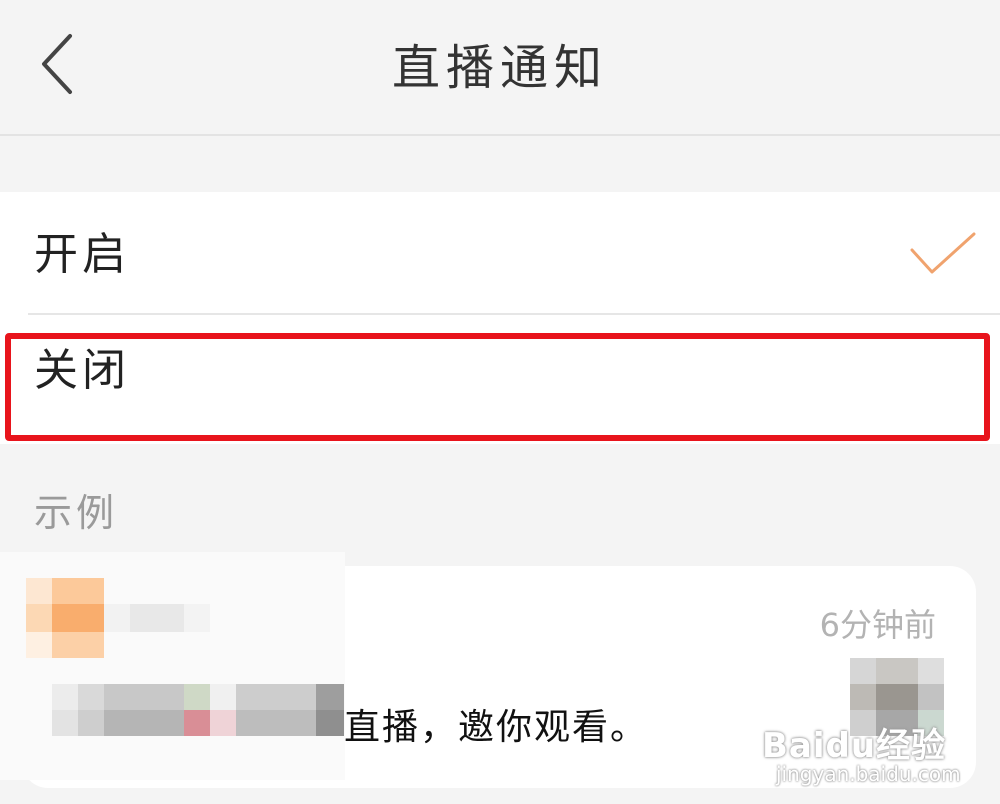 Image resolution: width=1000 pixels, height=804 pixels. Describe the element at coordinates (514, 314) in the screenshot. I see `divider` at that location.